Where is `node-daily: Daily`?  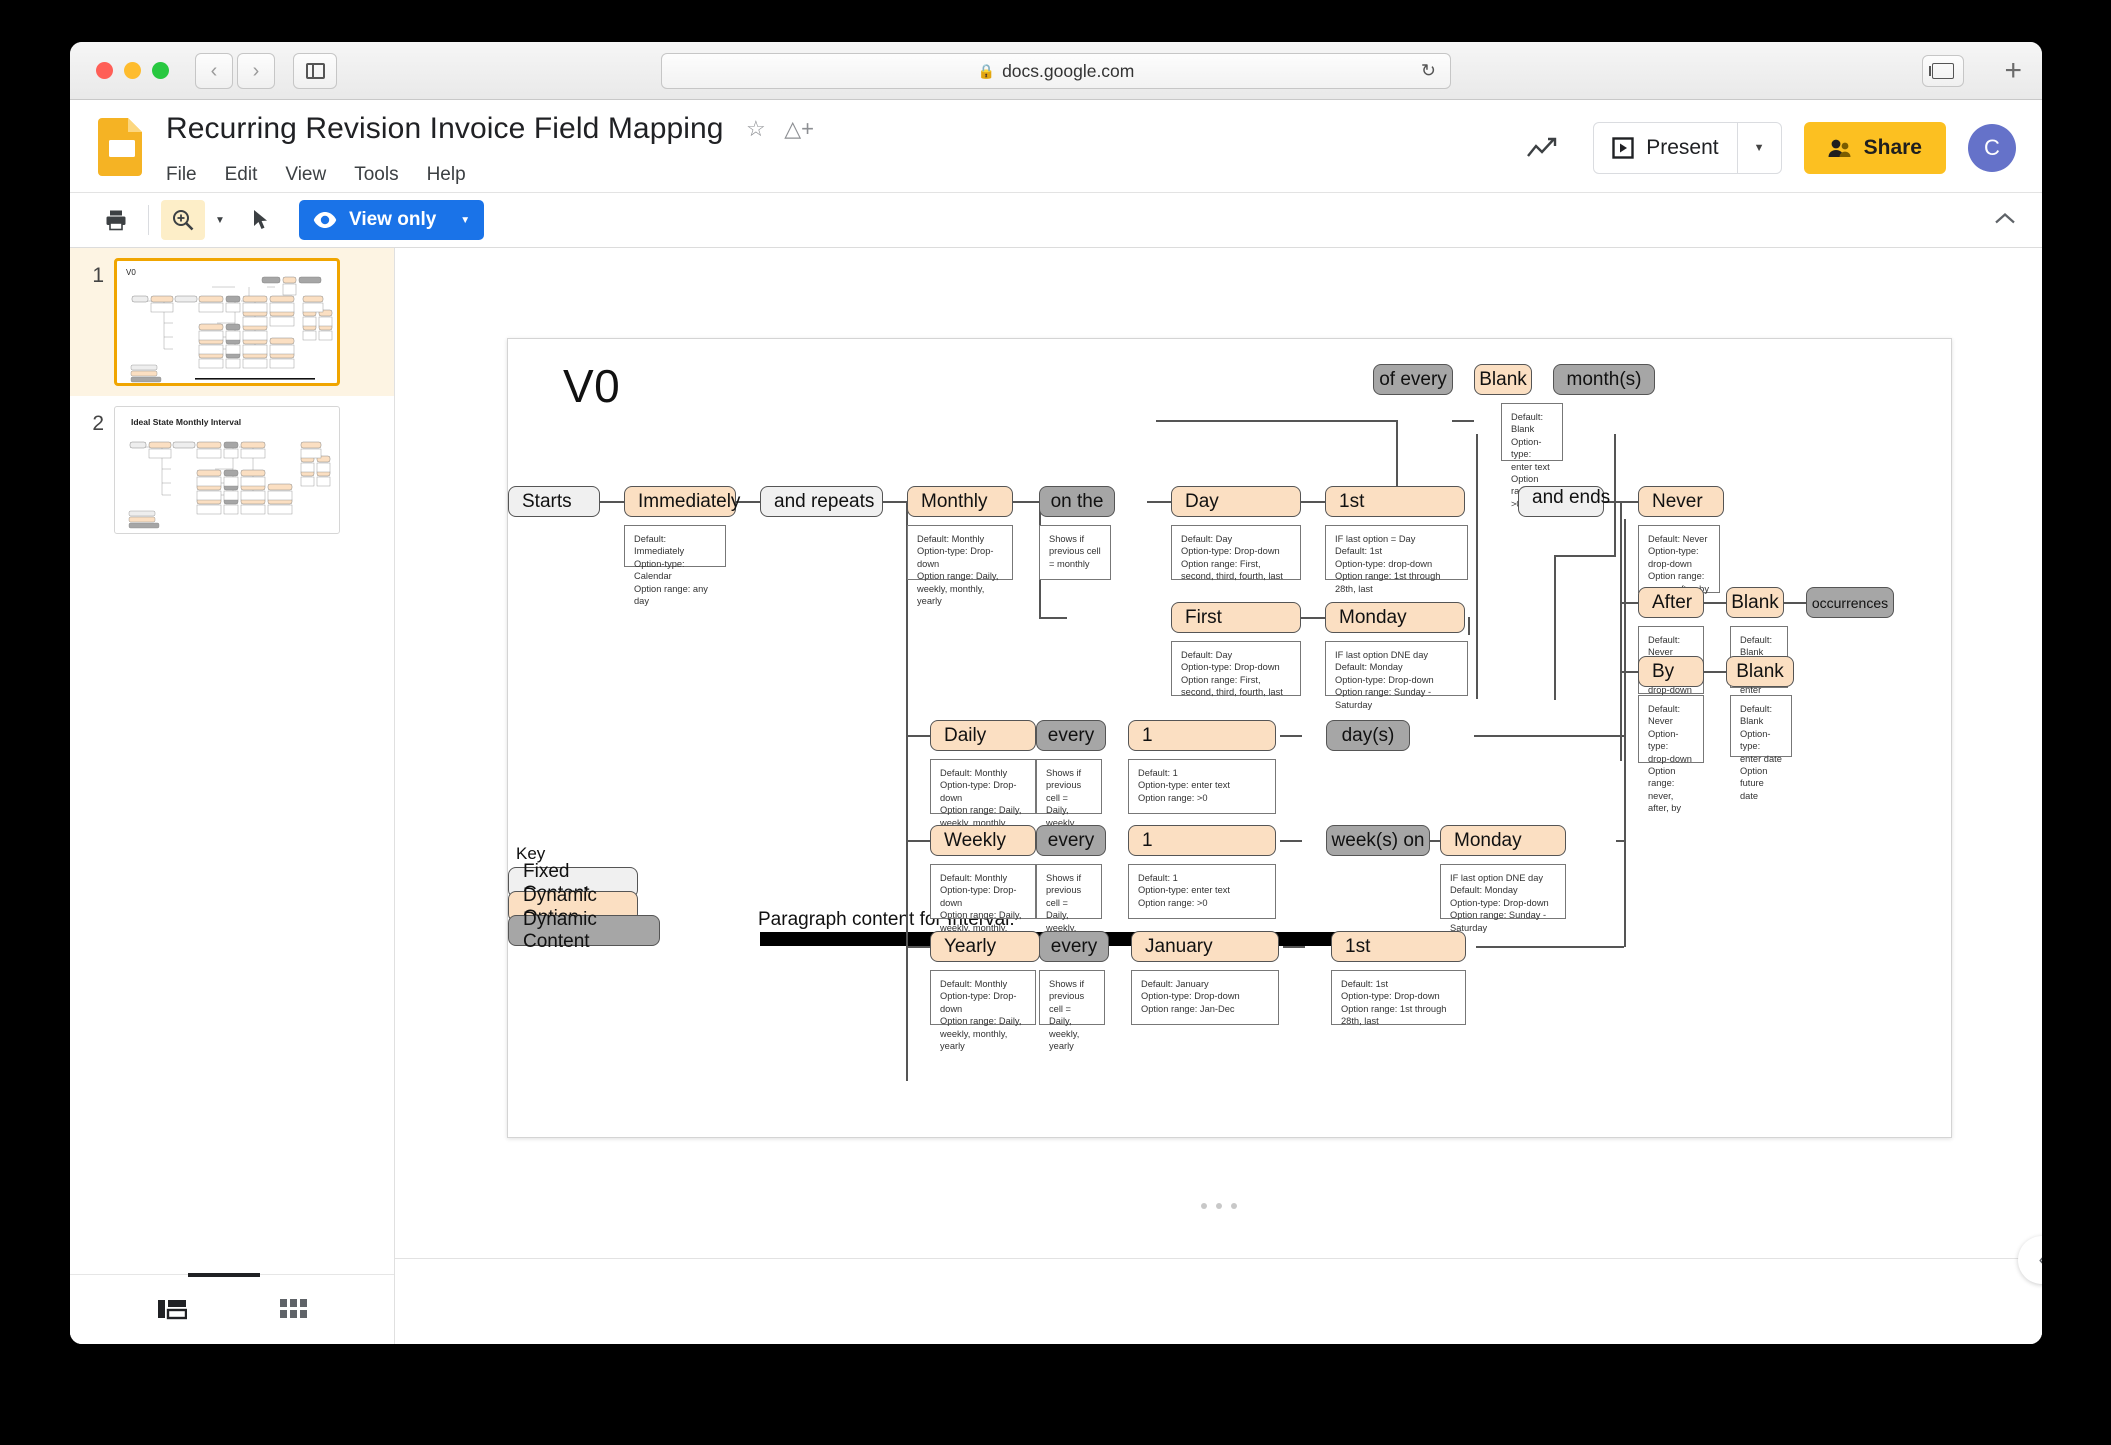
node-daily: Daily is located at coordinates (983, 735).